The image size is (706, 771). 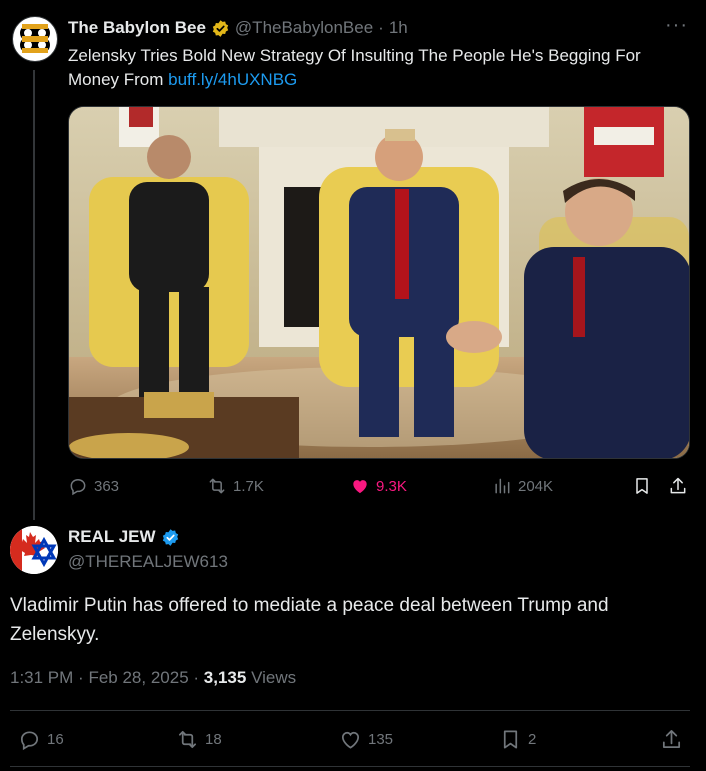 I want to click on post-like-count: 135, so click(x=381, y=739).